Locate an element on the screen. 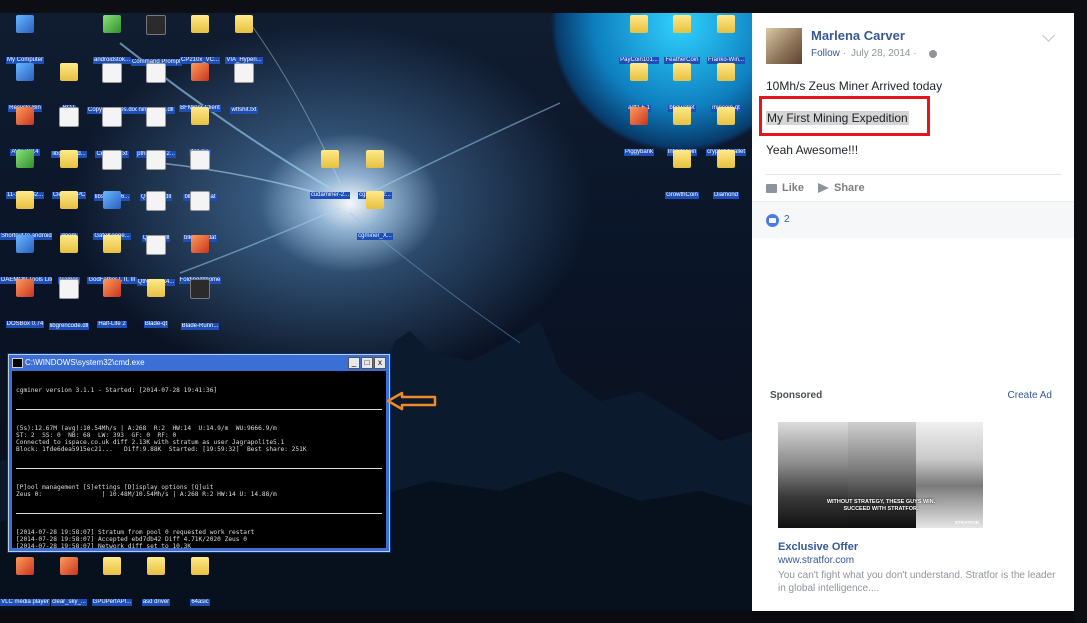 The image size is (1087, 623). app-icon is located at coordinates (112, 200).